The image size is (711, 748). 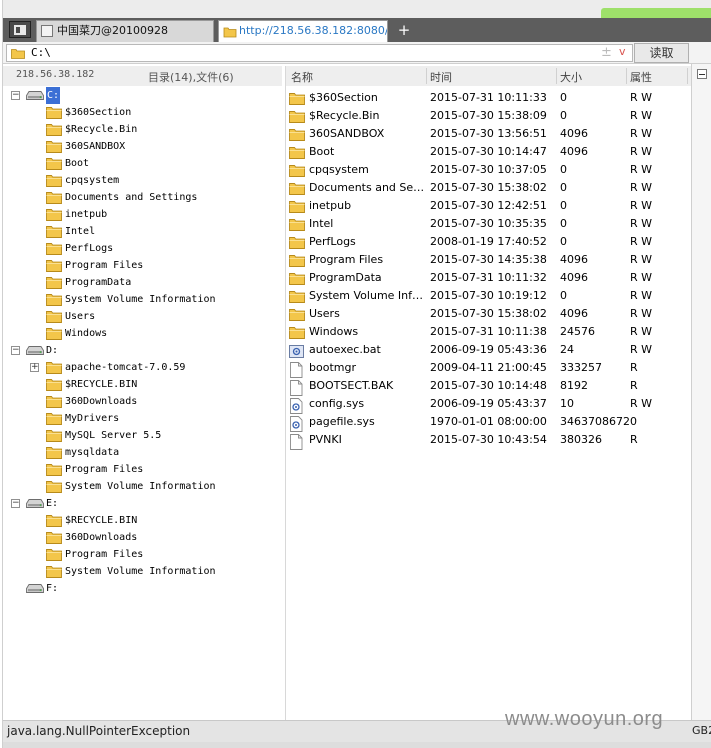 What do you see at coordinates (641, 77) in the screenshot?
I see `column-attr: 属性` at bounding box center [641, 77].